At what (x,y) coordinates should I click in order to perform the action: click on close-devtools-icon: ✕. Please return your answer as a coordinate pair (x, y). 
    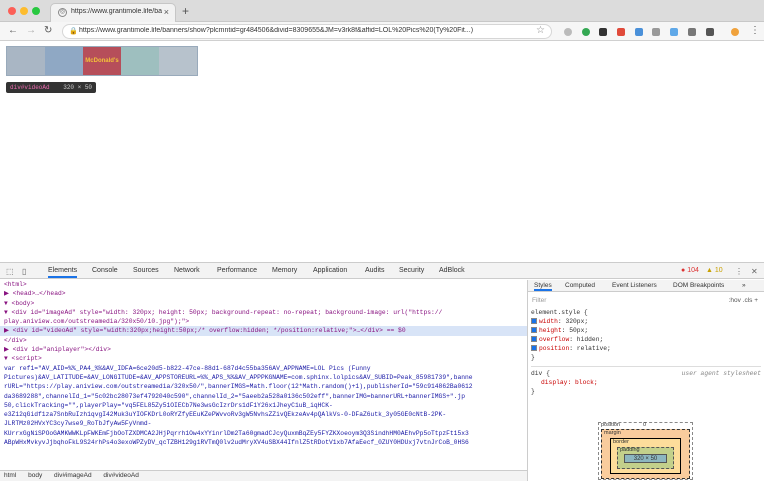
    Looking at the image, I should click on (754, 271).